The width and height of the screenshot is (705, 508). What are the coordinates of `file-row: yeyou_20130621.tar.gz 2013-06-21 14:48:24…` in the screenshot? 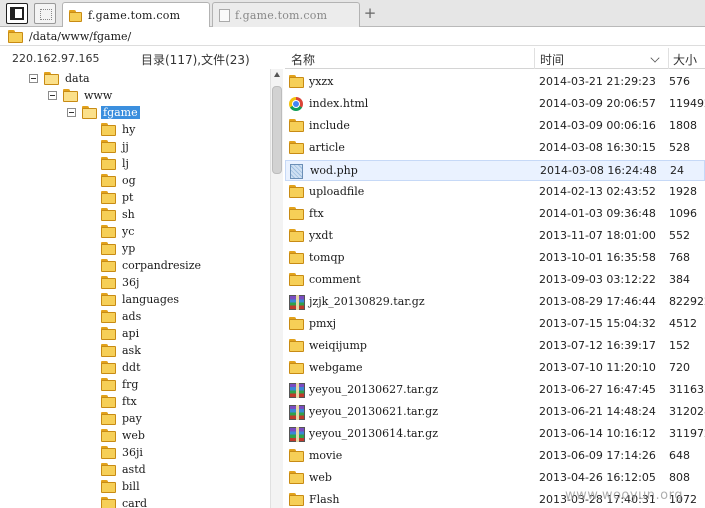 It's located at (495, 412).